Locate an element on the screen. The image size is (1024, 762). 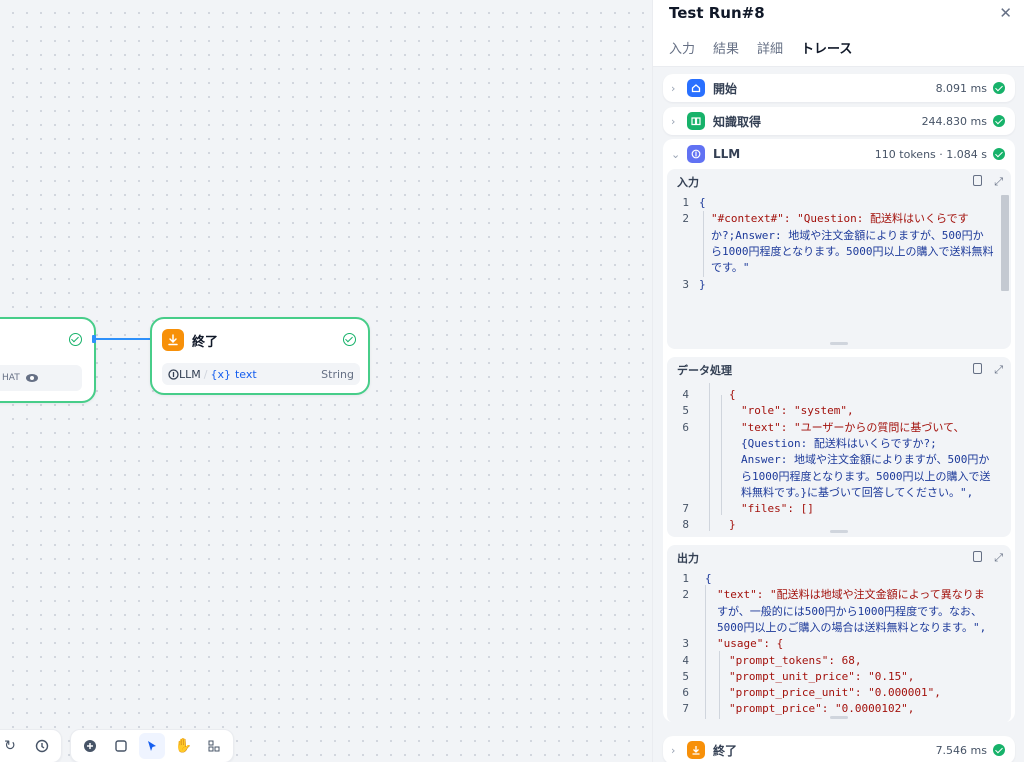
code-line: 料無料です。}に基づいて回答してください。", is located at coordinates (857, 492).